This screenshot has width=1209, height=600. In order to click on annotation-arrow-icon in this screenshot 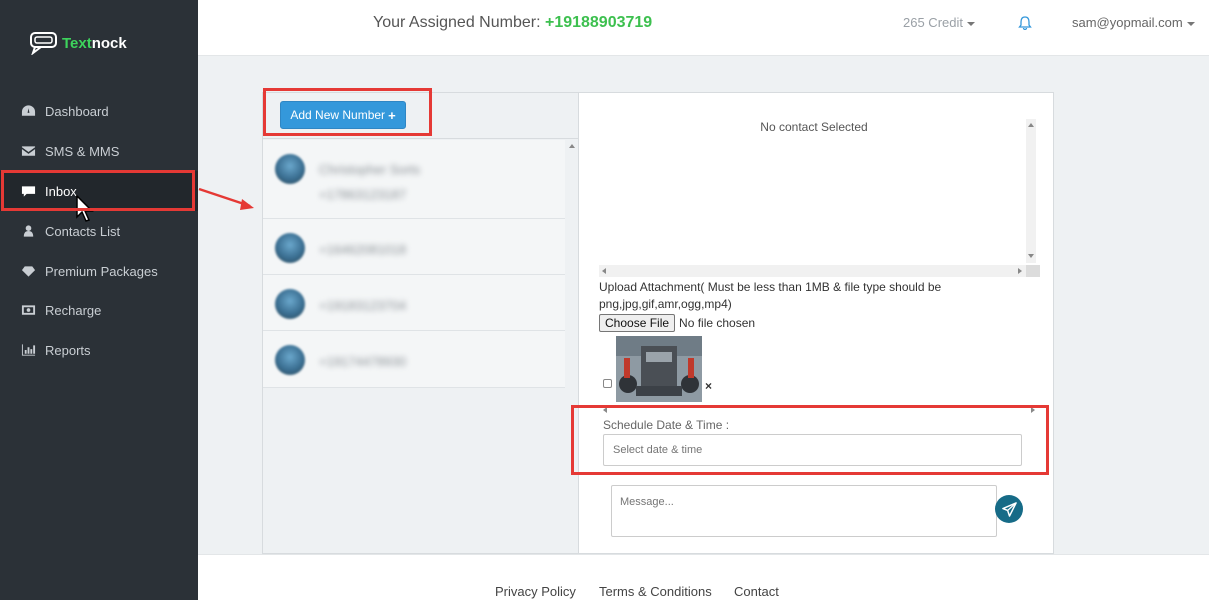, I will do `click(226, 198)`.